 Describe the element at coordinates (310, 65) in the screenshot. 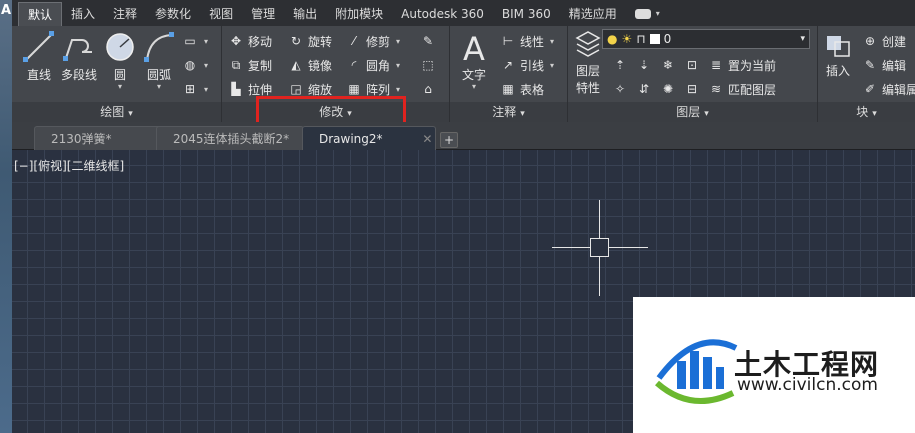

I see `mirror-button: ◭ 镜像` at that location.